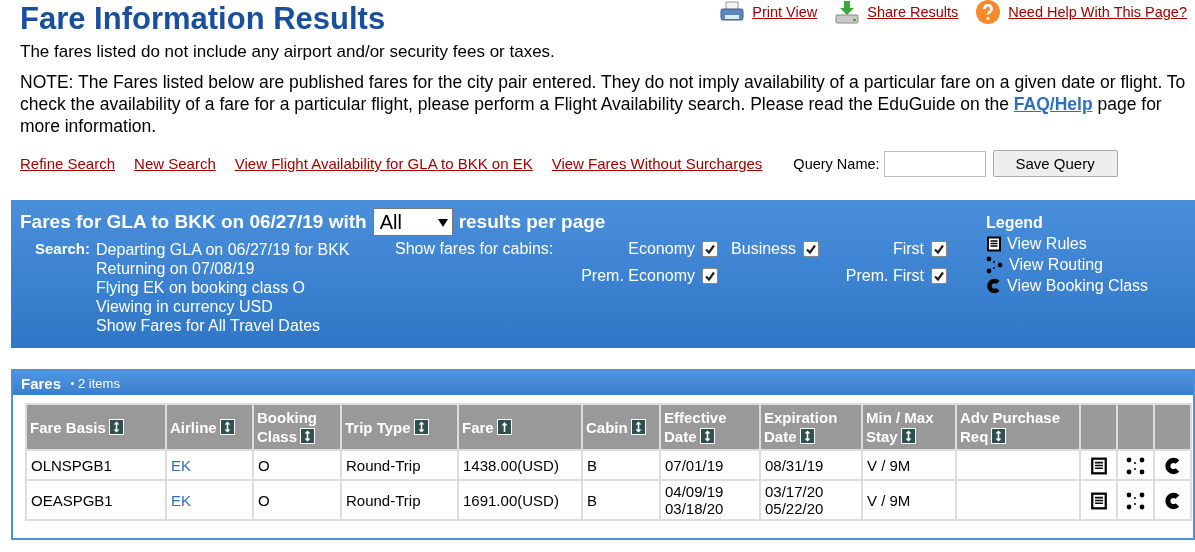  What do you see at coordinates (201, 287) in the screenshot?
I see `search-criteria-text: Flying EK on booking class O` at bounding box center [201, 287].